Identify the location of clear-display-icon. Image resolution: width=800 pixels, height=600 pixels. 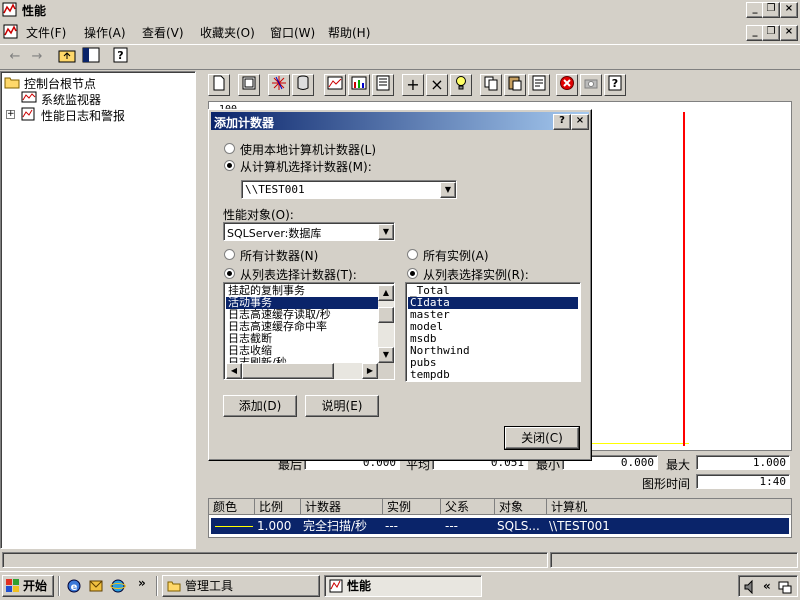
(249, 85).